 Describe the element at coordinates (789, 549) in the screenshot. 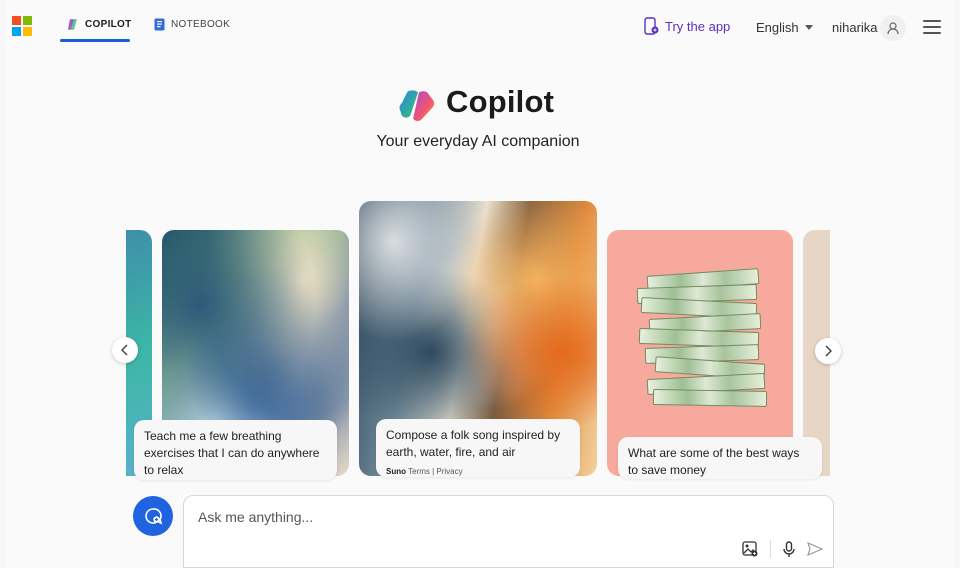

I see `mic-icon` at that location.